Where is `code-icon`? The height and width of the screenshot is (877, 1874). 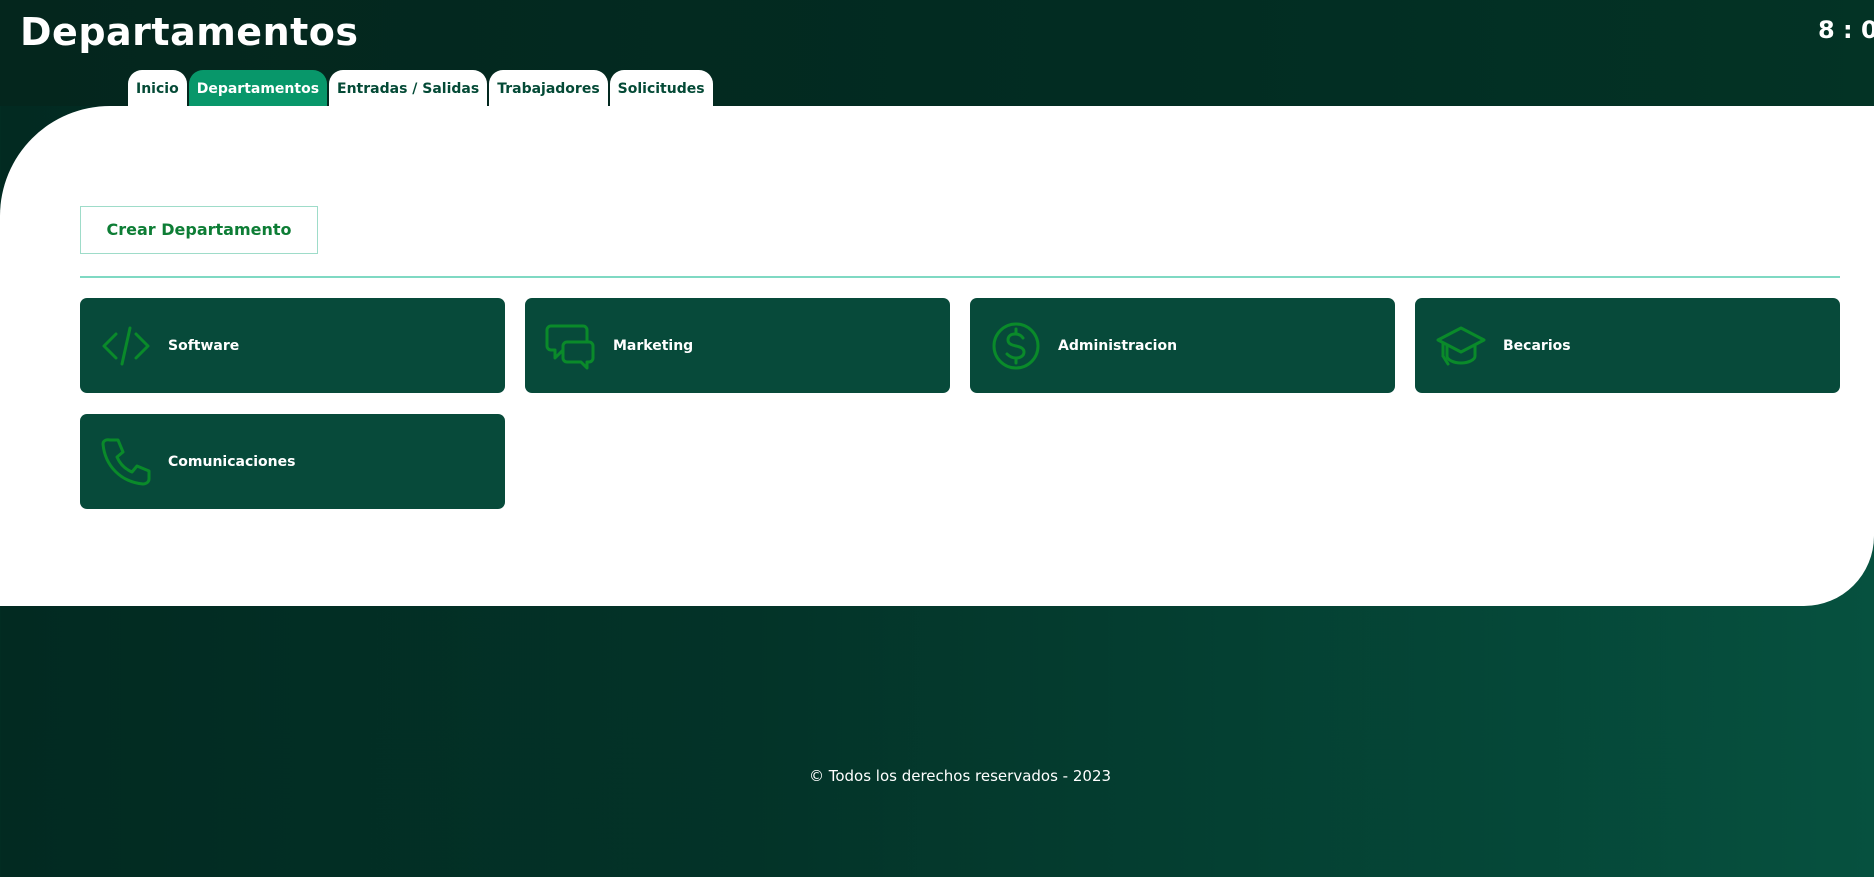 code-icon is located at coordinates (126, 346).